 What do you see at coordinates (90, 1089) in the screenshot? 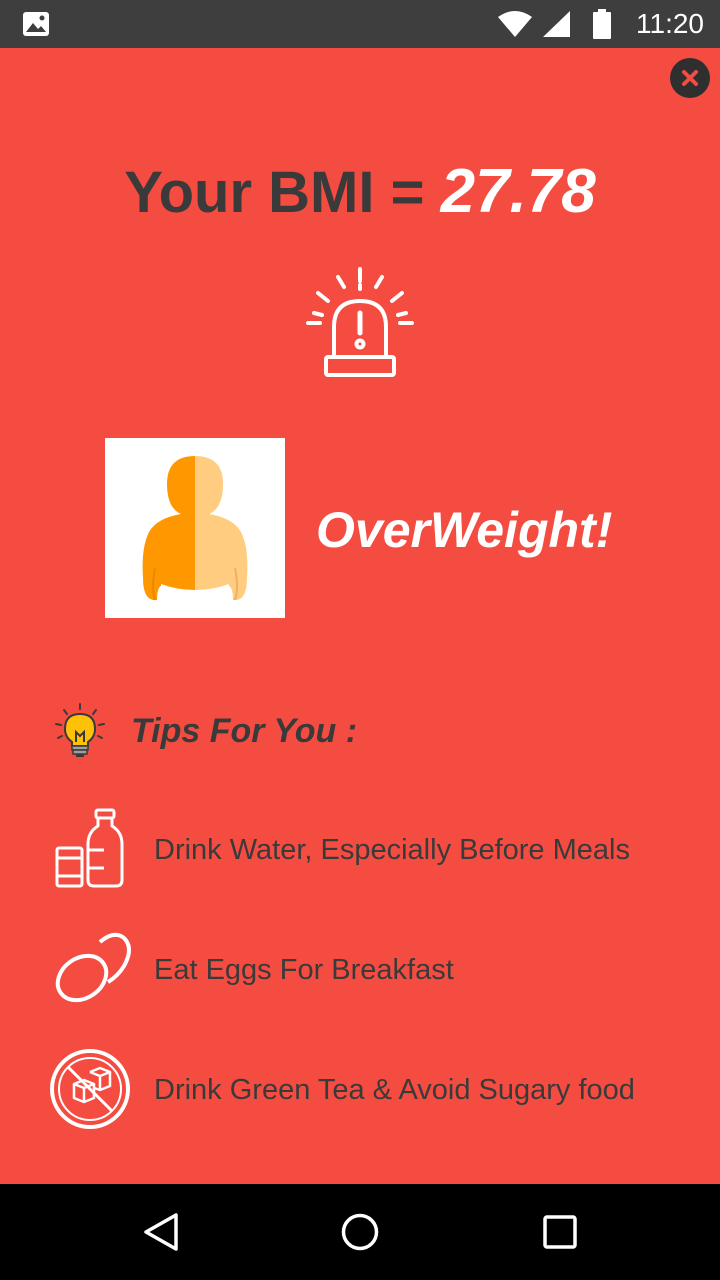
I see `no-sugar-icon` at bounding box center [90, 1089].